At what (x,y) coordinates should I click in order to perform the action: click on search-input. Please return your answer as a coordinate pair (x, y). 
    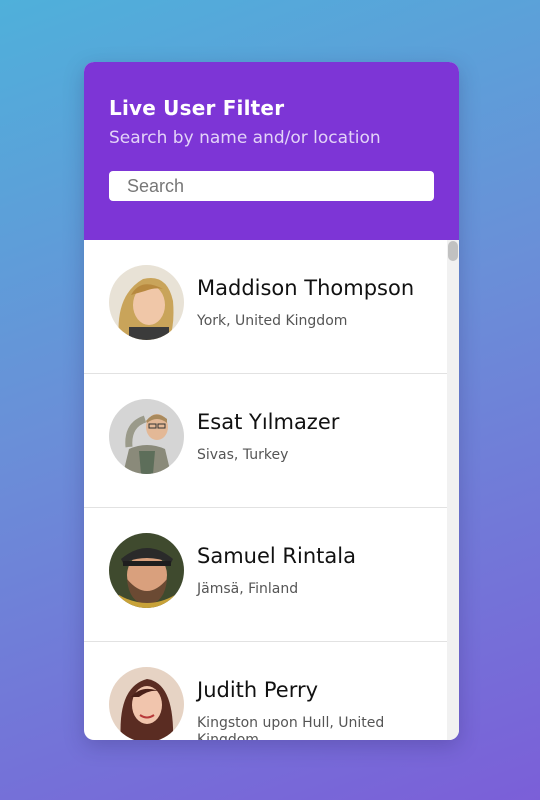
    Looking at the image, I should click on (271, 186).